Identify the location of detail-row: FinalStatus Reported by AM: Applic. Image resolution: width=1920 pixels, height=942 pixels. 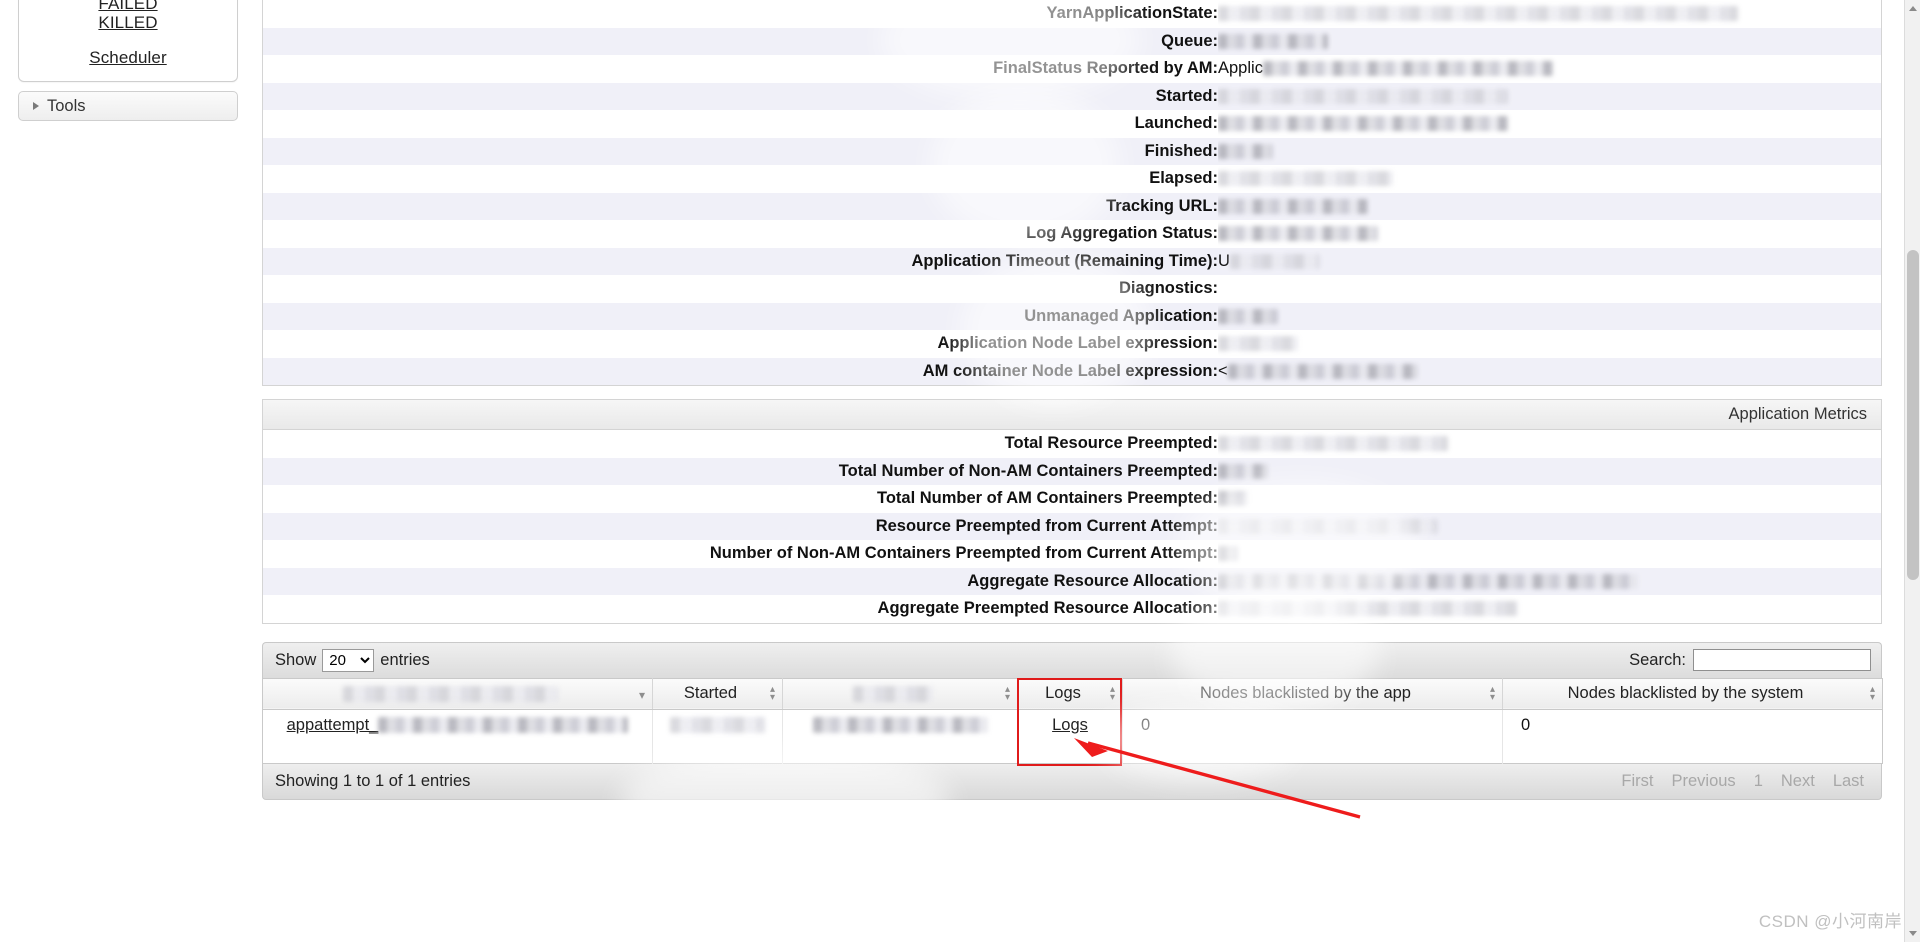
(1072, 69).